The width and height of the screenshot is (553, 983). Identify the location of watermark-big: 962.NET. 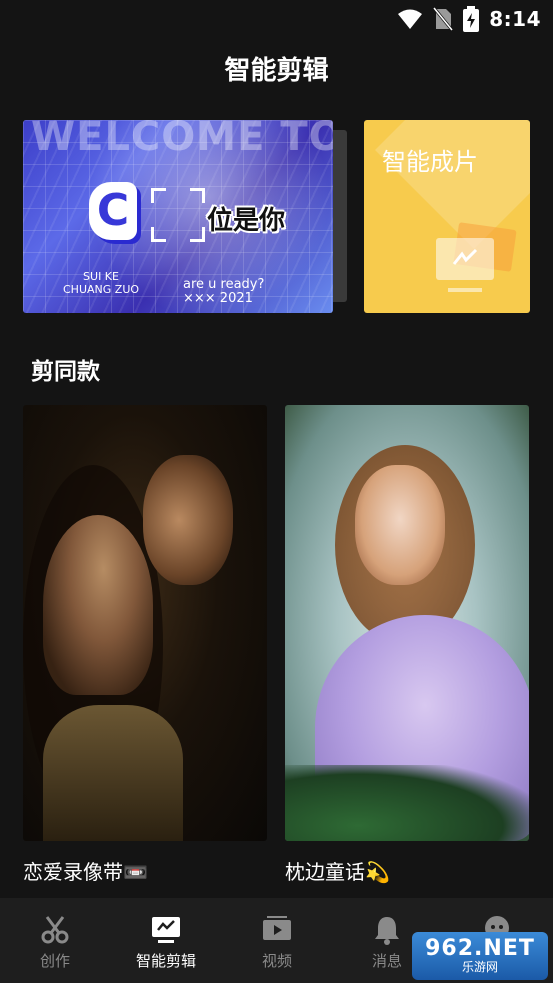
(480, 948).